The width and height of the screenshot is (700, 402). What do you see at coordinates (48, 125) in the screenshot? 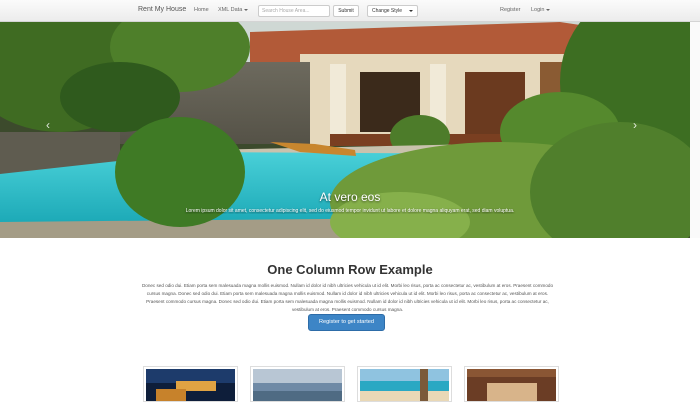
I see `carousel-prev-icon: ‹` at bounding box center [48, 125].